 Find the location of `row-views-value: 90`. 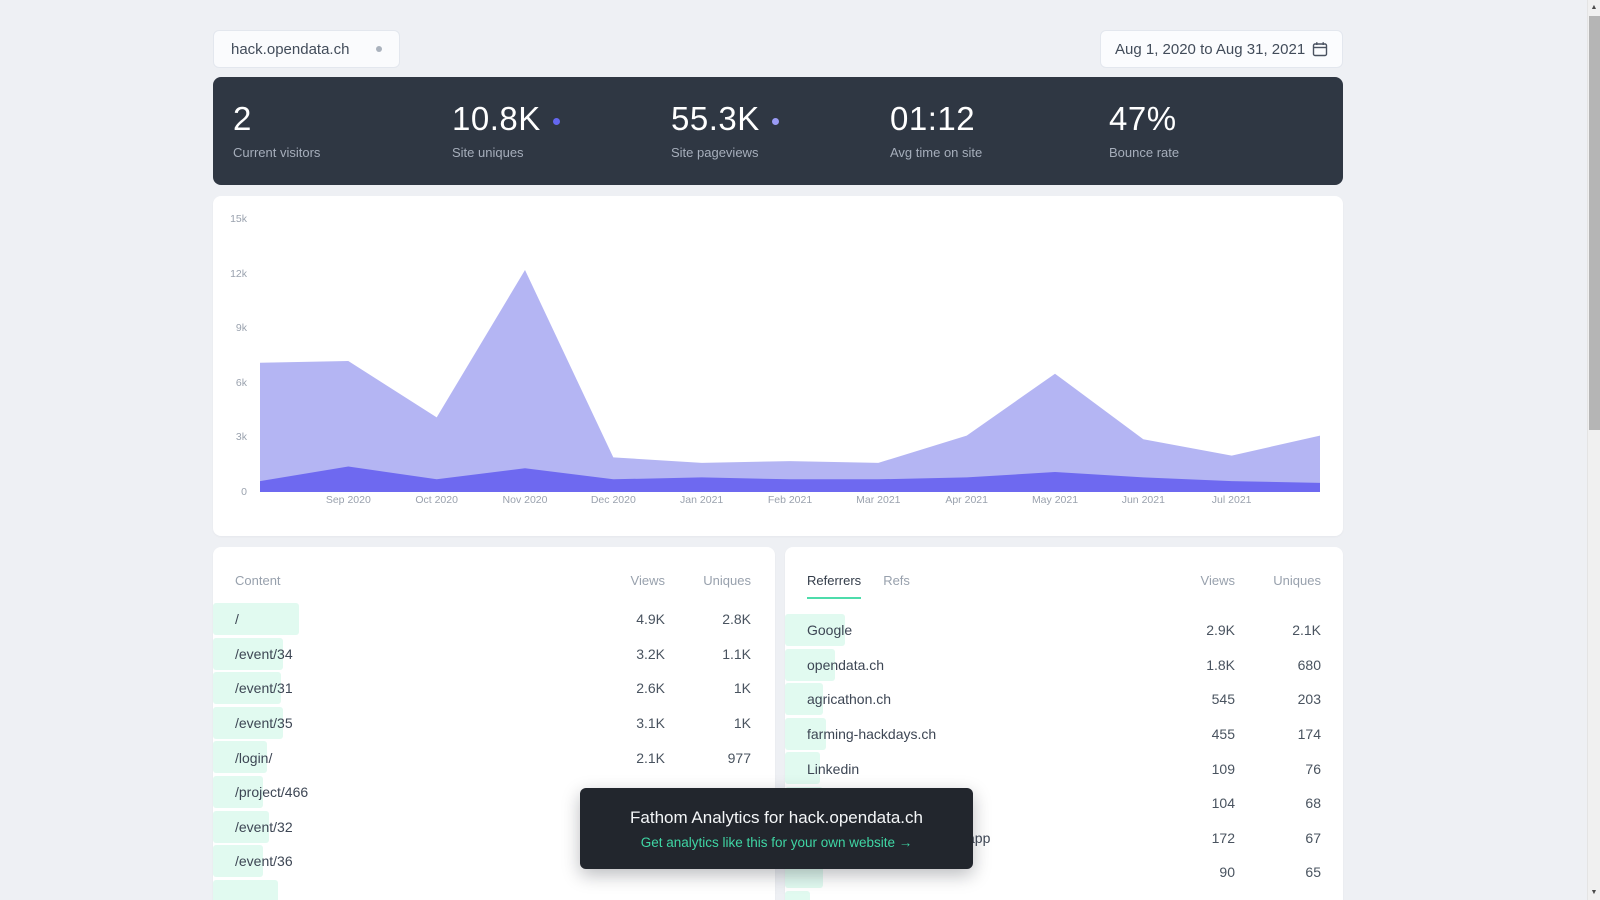

row-views-value: 90 is located at coordinates (1227, 872).